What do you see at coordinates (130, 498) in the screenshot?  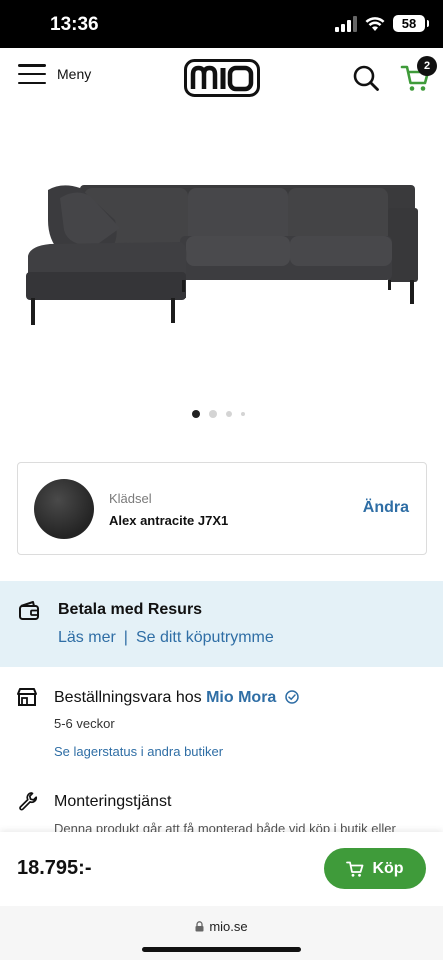 I see `upholstery-label: Klädsel` at bounding box center [130, 498].